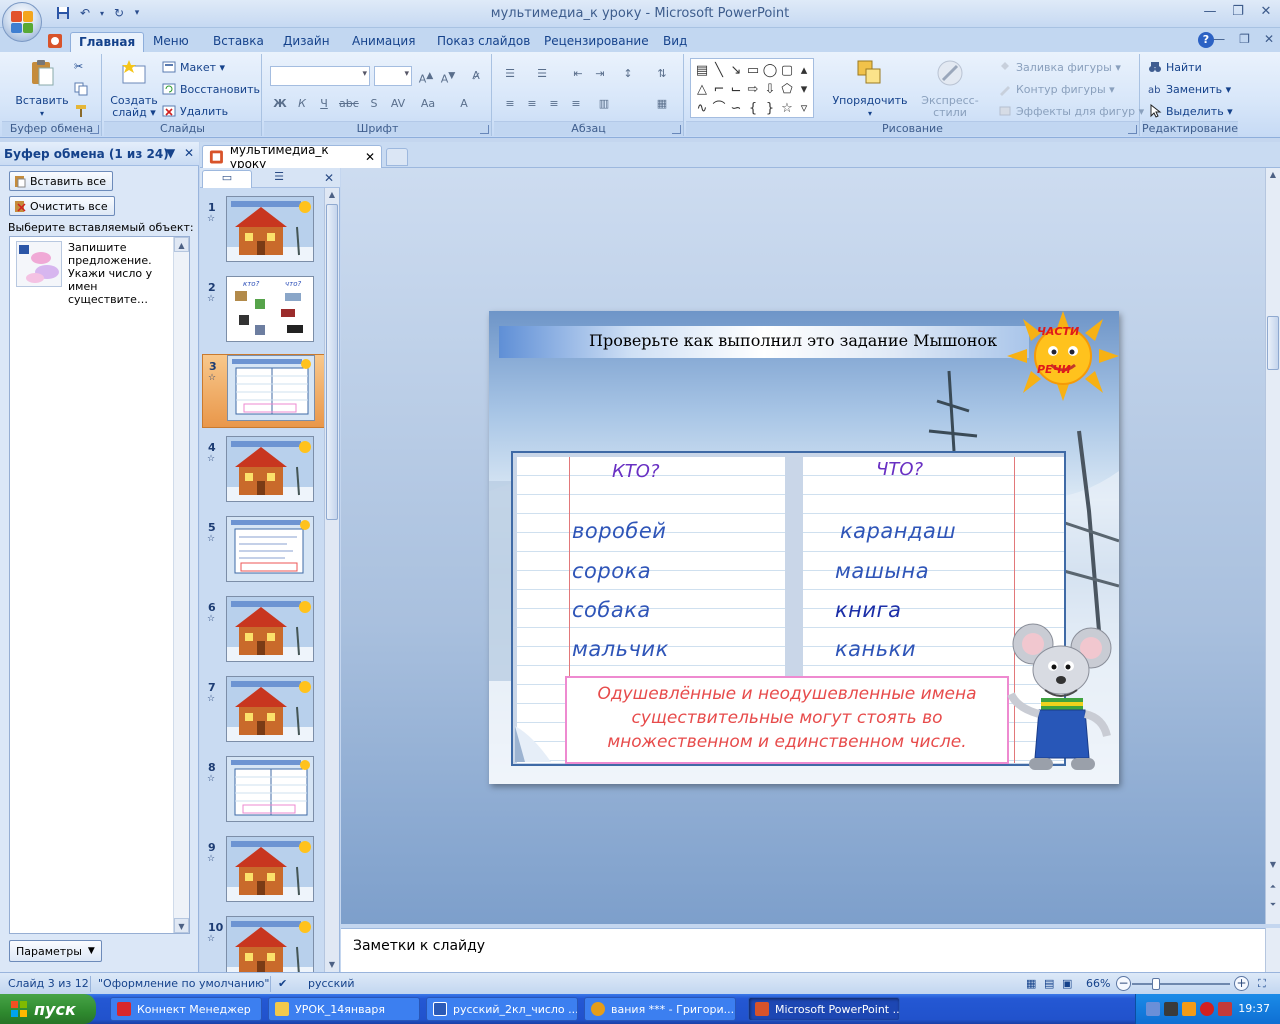 The image size is (1280, 1024). What do you see at coordinates (532, 103) in the screenshot?
I see `align-center-icon: ≡` at bounding box center [532, 103].